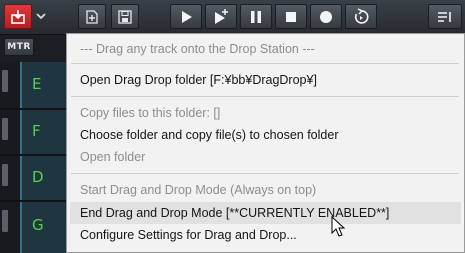 The width and height of the screenshot is (465, 253). I want to click on mouse-cursor-icon, so click(338, 226).